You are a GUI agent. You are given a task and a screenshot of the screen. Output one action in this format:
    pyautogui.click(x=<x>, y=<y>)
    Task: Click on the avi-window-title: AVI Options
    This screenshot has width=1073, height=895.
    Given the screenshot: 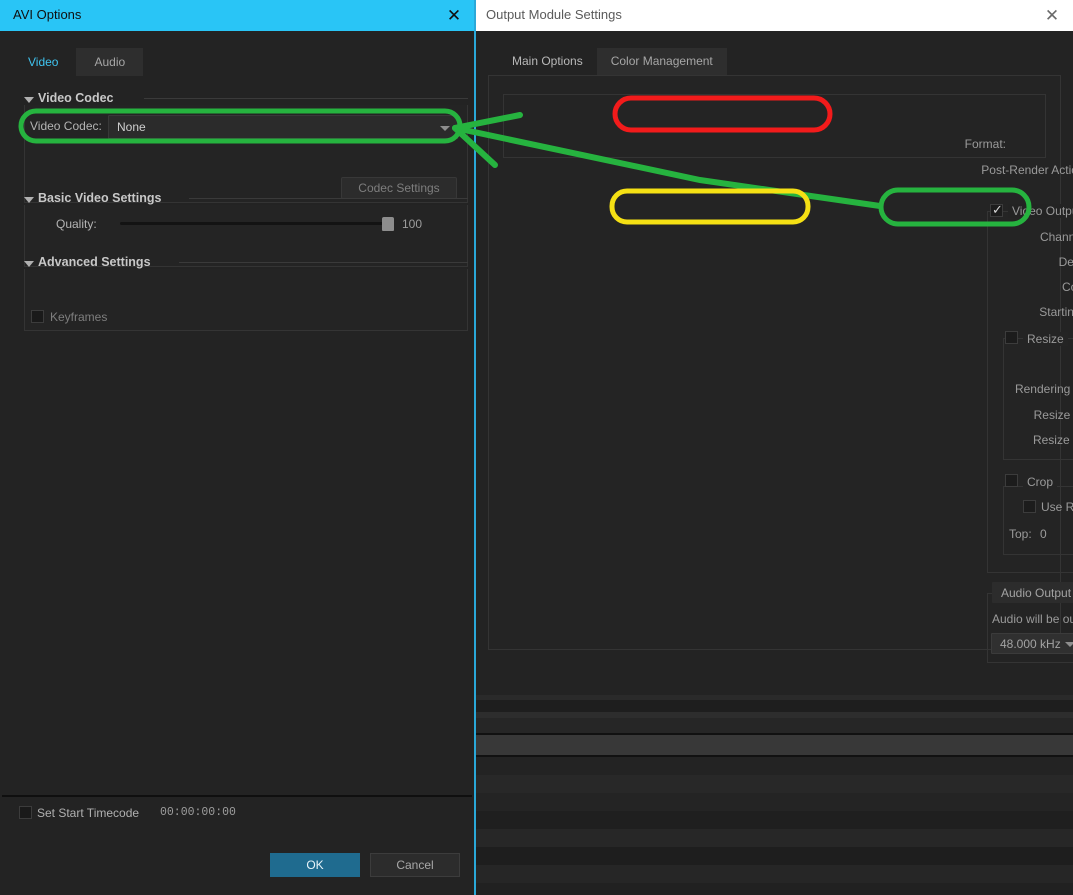 What is the action you would take?
    pyautogui.click(x=47, y=14)
    